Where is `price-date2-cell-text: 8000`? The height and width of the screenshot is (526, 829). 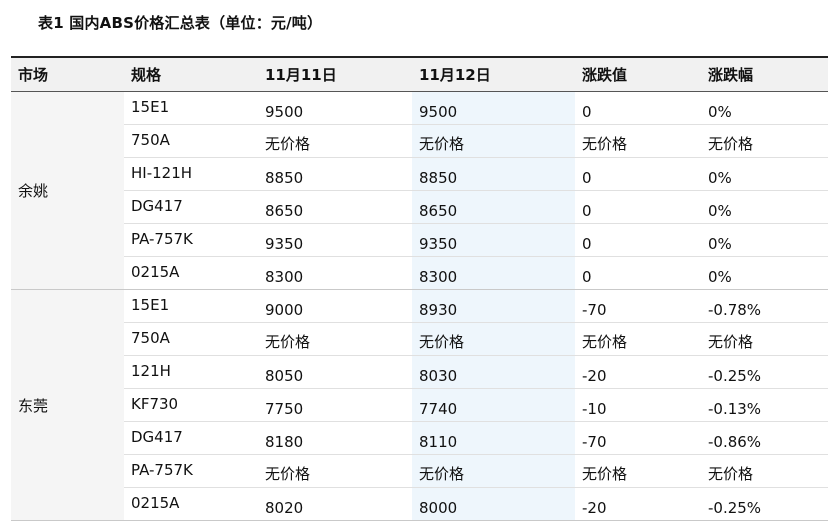
price-date2-cell-text: 8000 is located at coordinates (438, 508).